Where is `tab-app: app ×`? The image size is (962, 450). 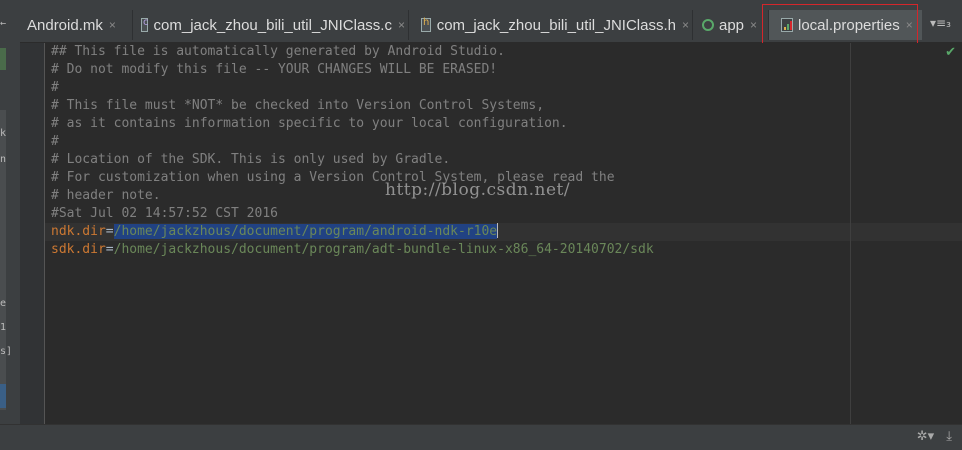
tab-app: app × is located at coordinates (729, 25).